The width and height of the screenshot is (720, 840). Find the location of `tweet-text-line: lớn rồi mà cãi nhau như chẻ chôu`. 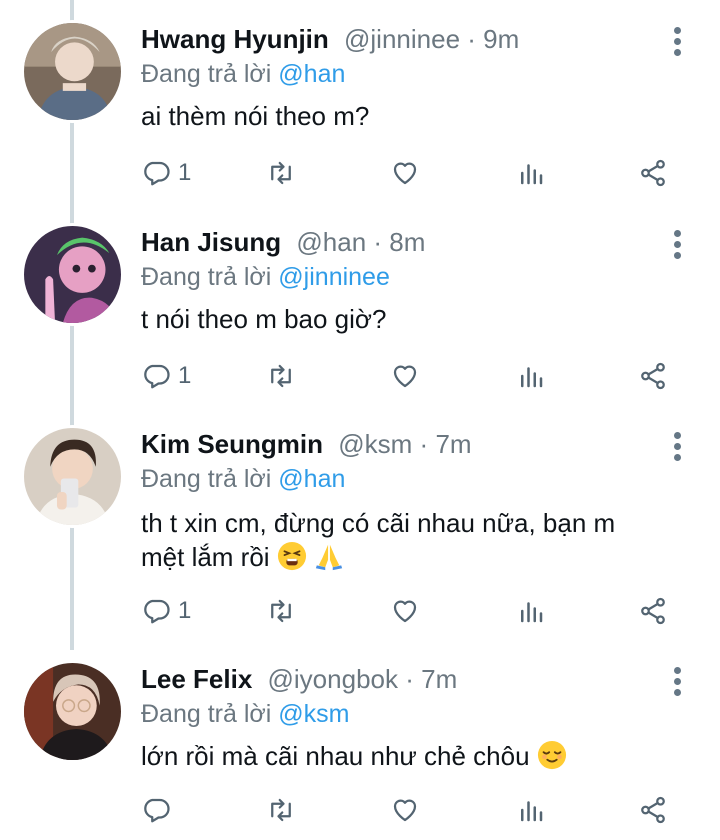

tweet-text-line: lớn rồi mà cãi nhau như chẻ chôu is located at coordinates (335, 756).